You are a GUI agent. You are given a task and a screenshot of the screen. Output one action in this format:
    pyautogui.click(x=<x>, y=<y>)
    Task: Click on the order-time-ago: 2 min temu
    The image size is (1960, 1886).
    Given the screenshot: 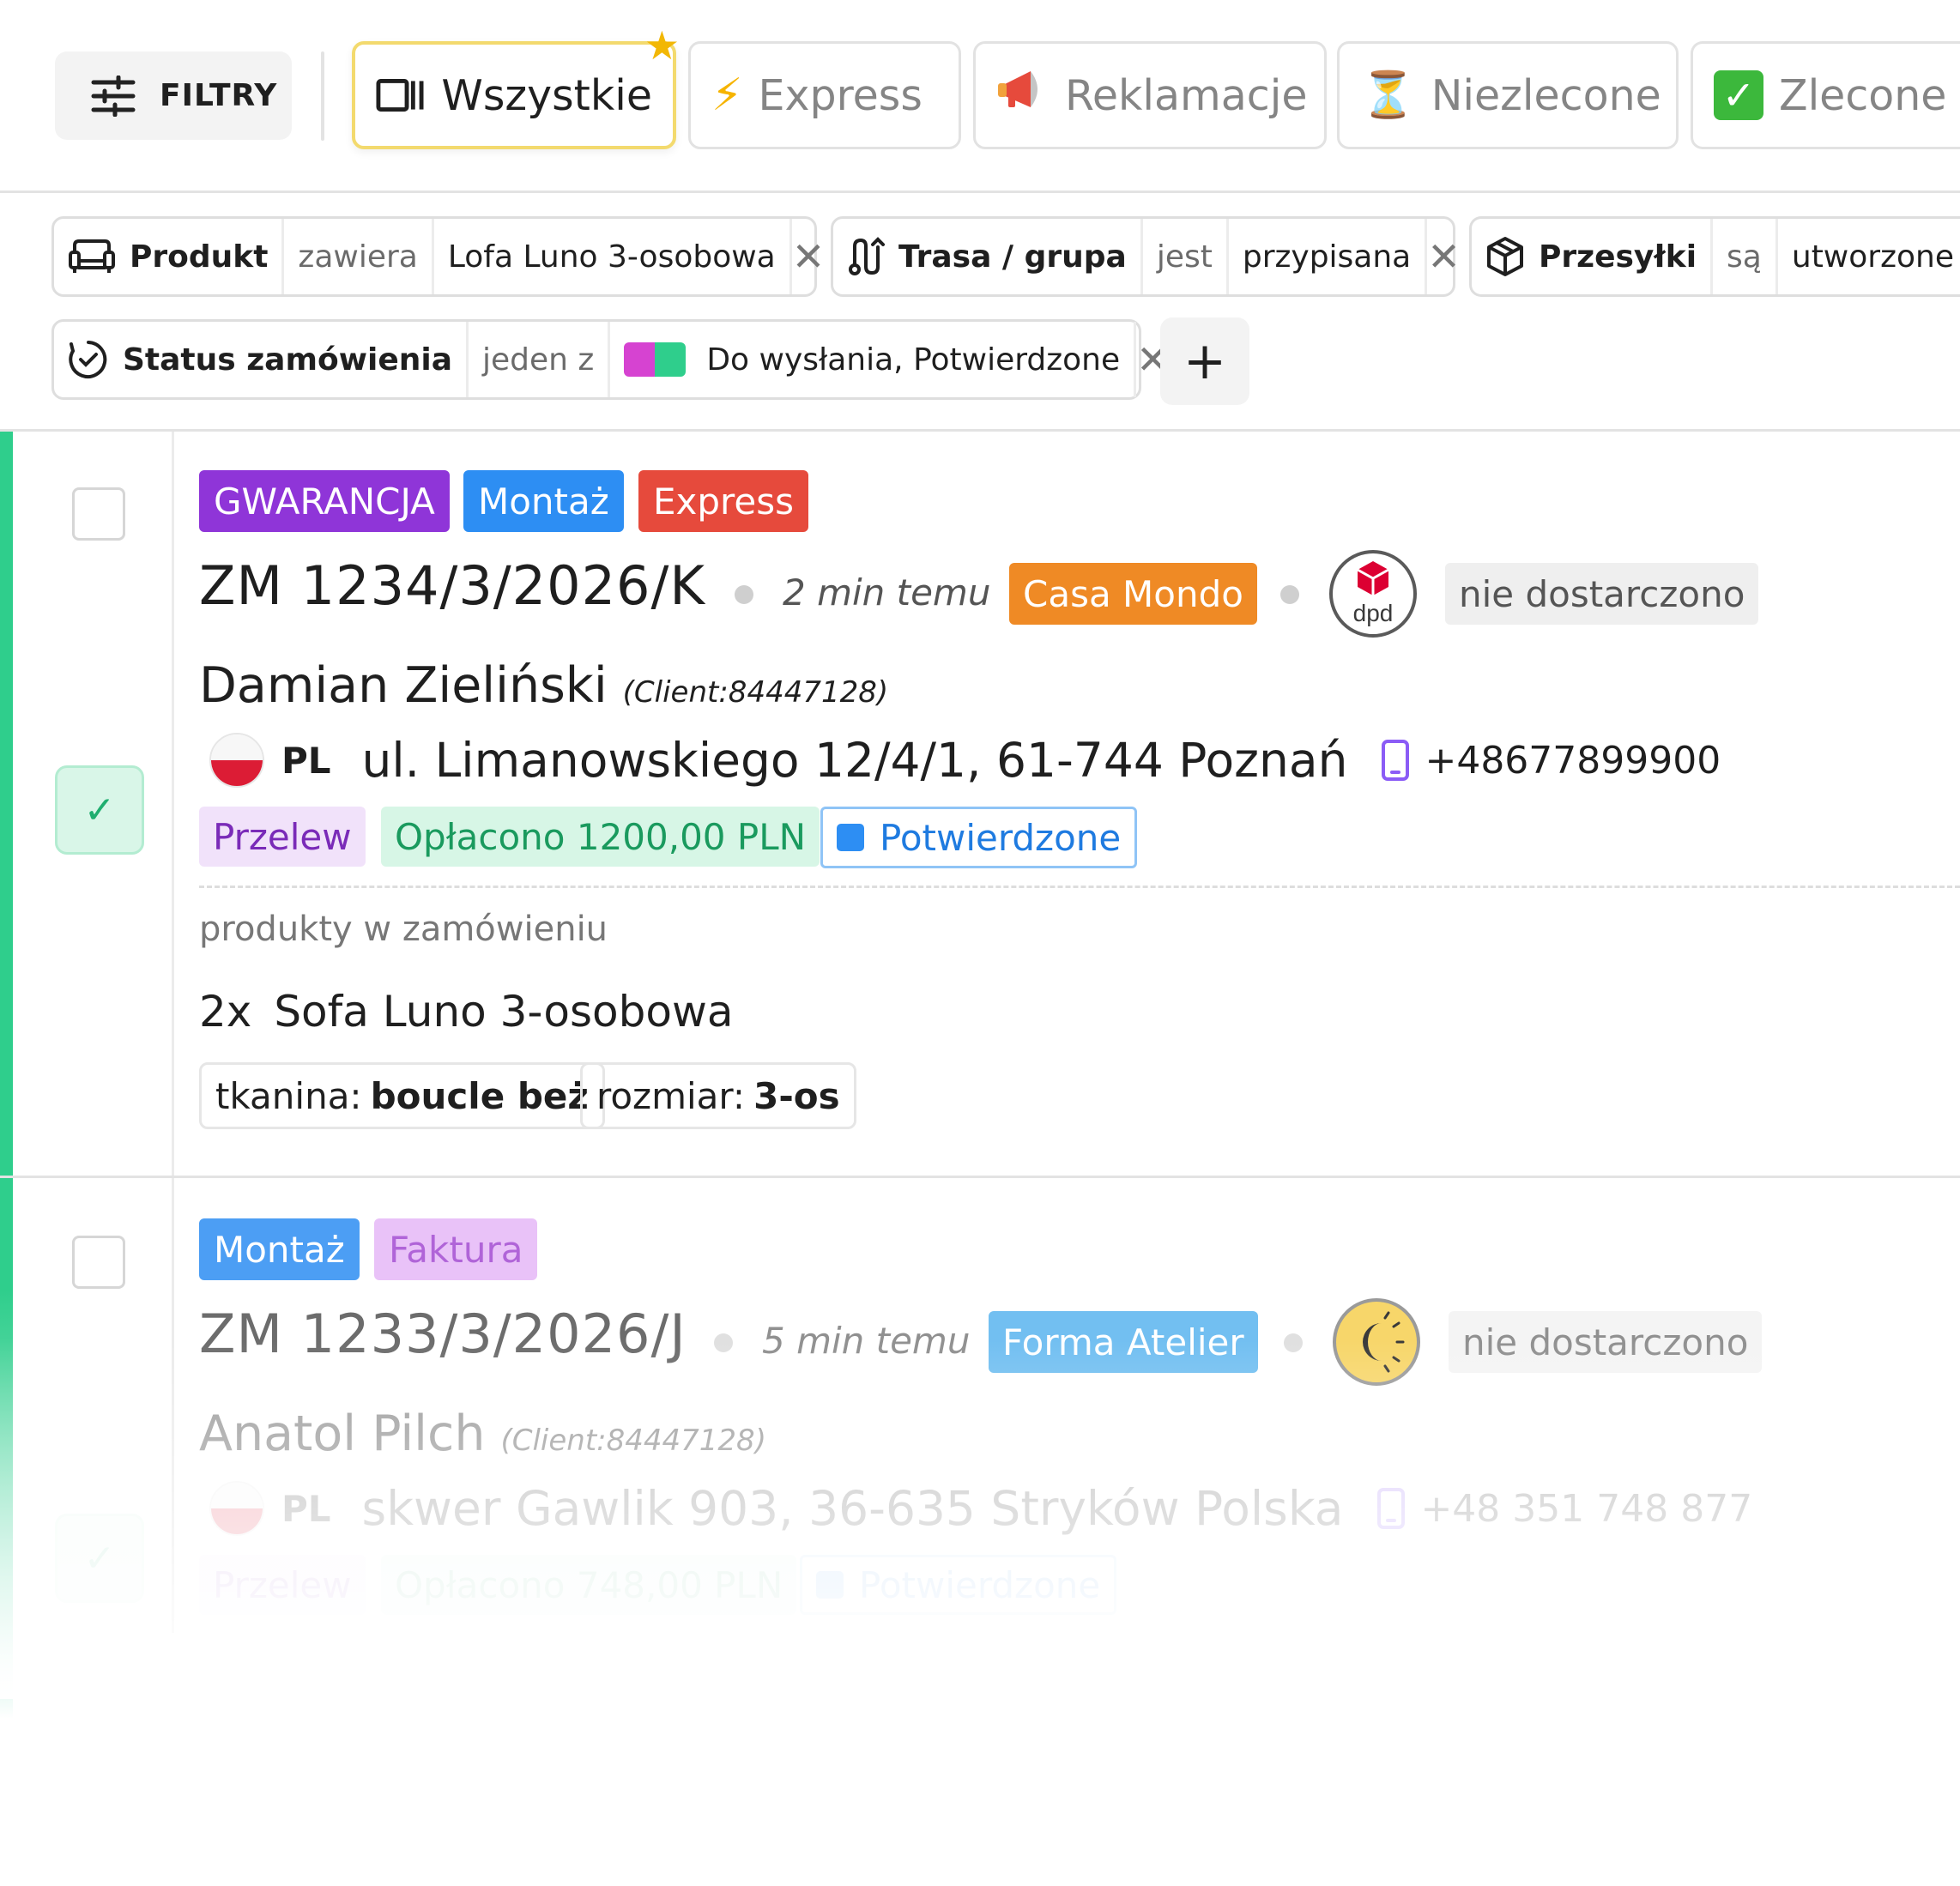 What is the action you would take?
    pyautogui.click(x=887, y=593)
    